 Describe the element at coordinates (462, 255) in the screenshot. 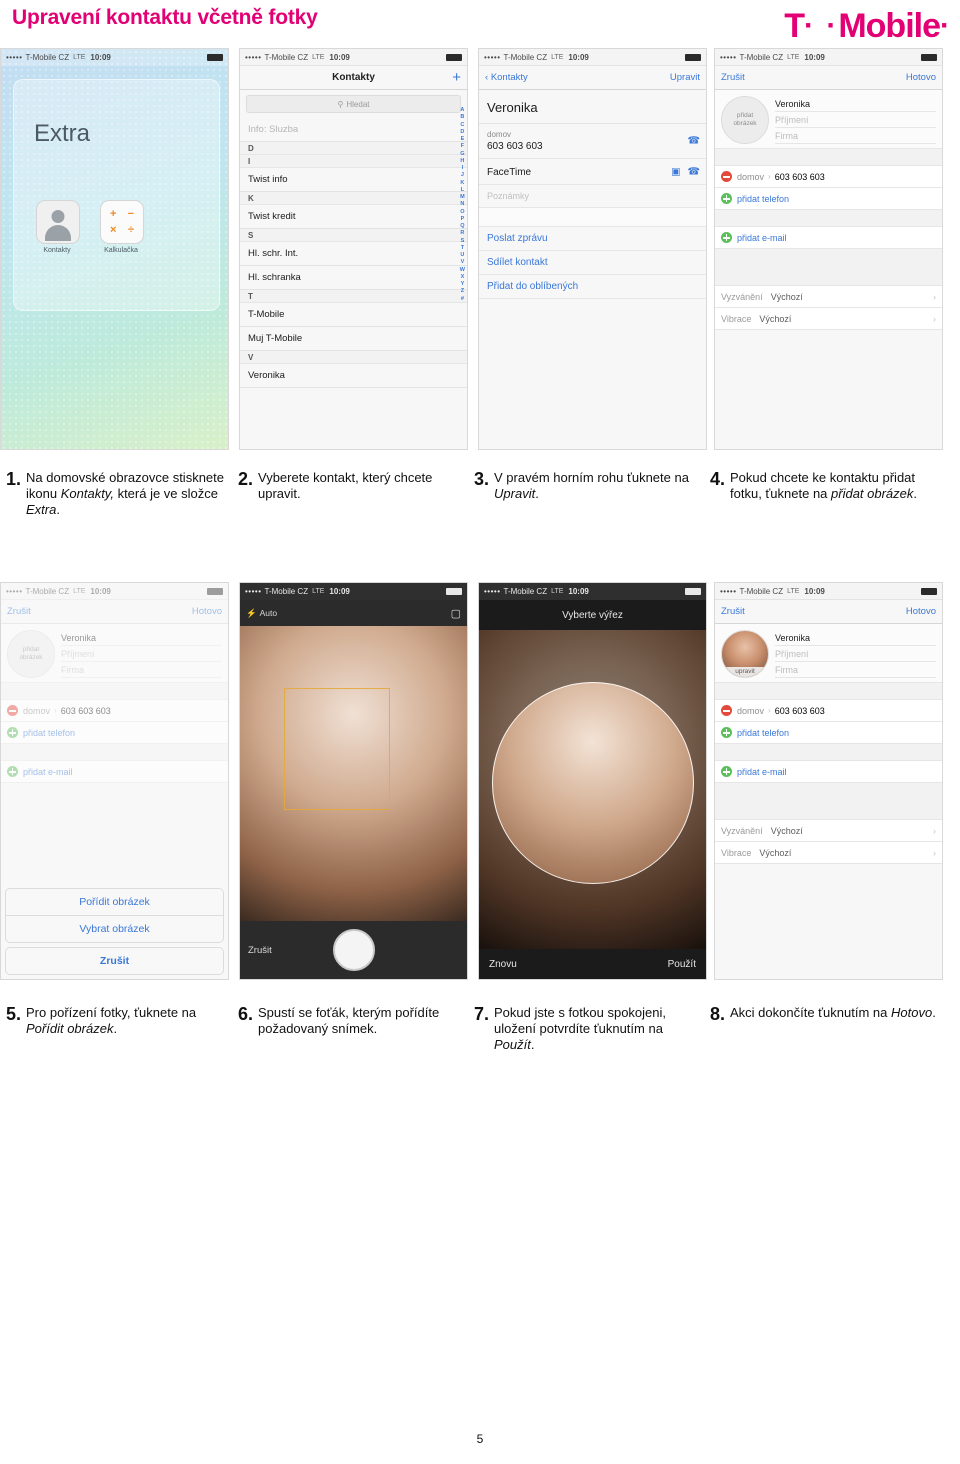

I see `index-letter: U` at that location.